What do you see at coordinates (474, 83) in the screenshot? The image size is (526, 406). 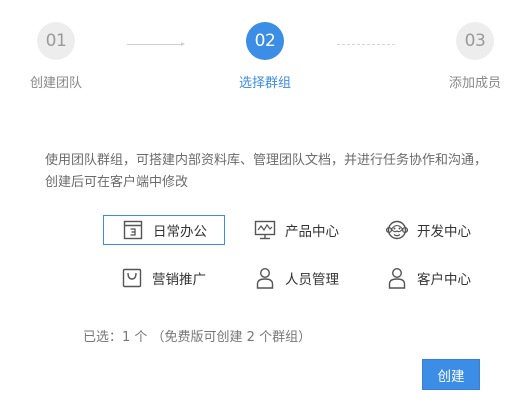 I see `step-label: 添加成员` at bounding box center [474, 83].